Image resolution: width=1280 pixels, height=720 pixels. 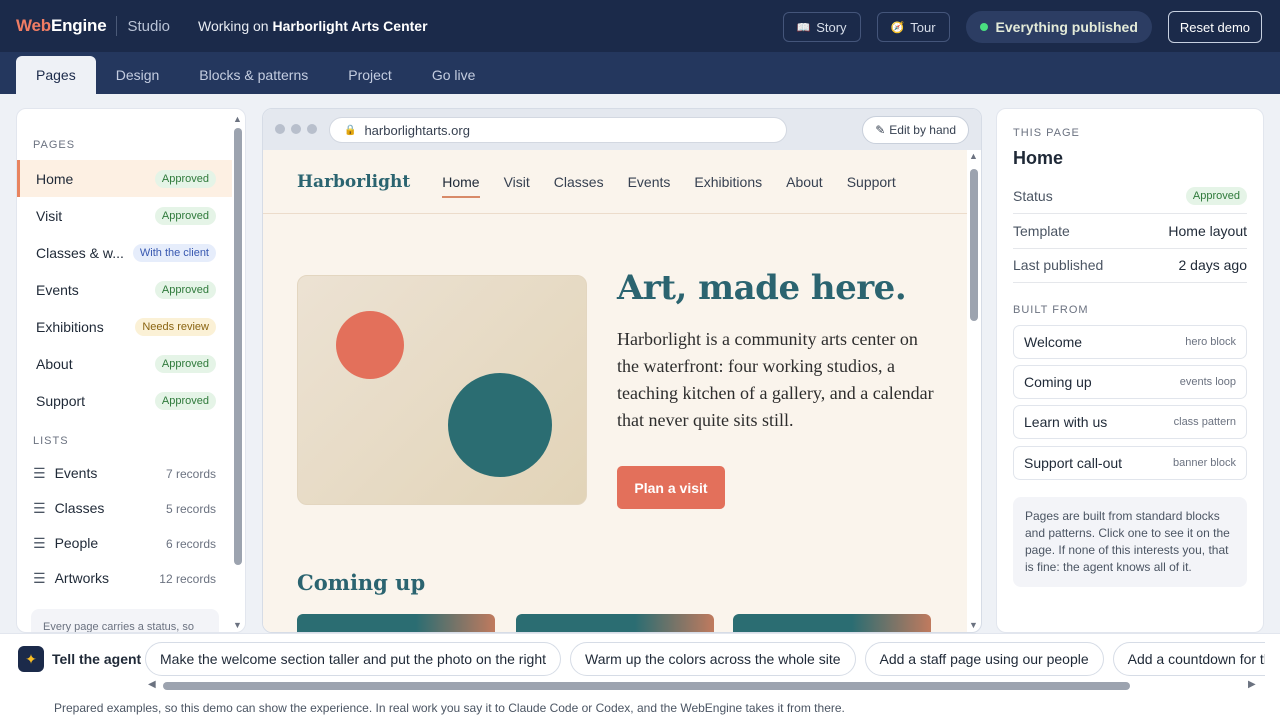 I want to click on sidebar-item-support: Support Approved, so click(x=124, y=400).